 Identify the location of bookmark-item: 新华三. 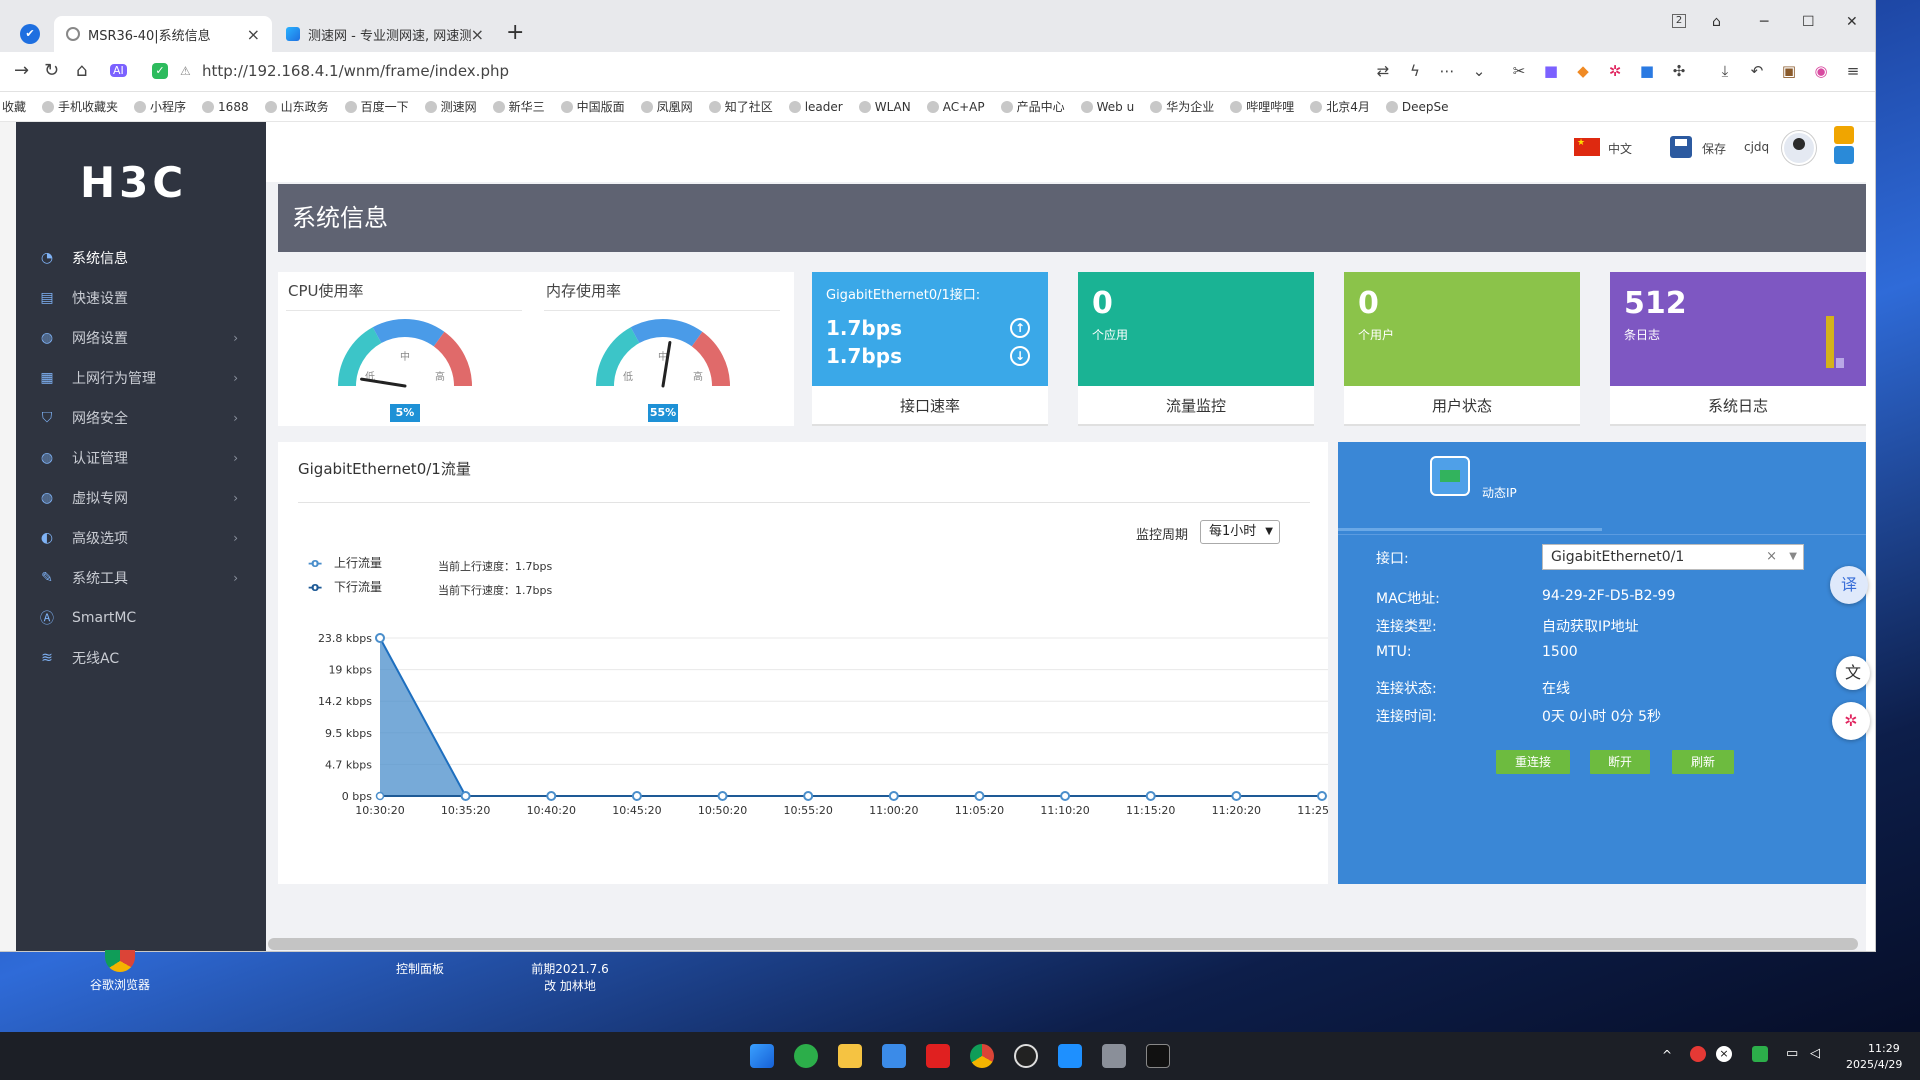
(518, 106).